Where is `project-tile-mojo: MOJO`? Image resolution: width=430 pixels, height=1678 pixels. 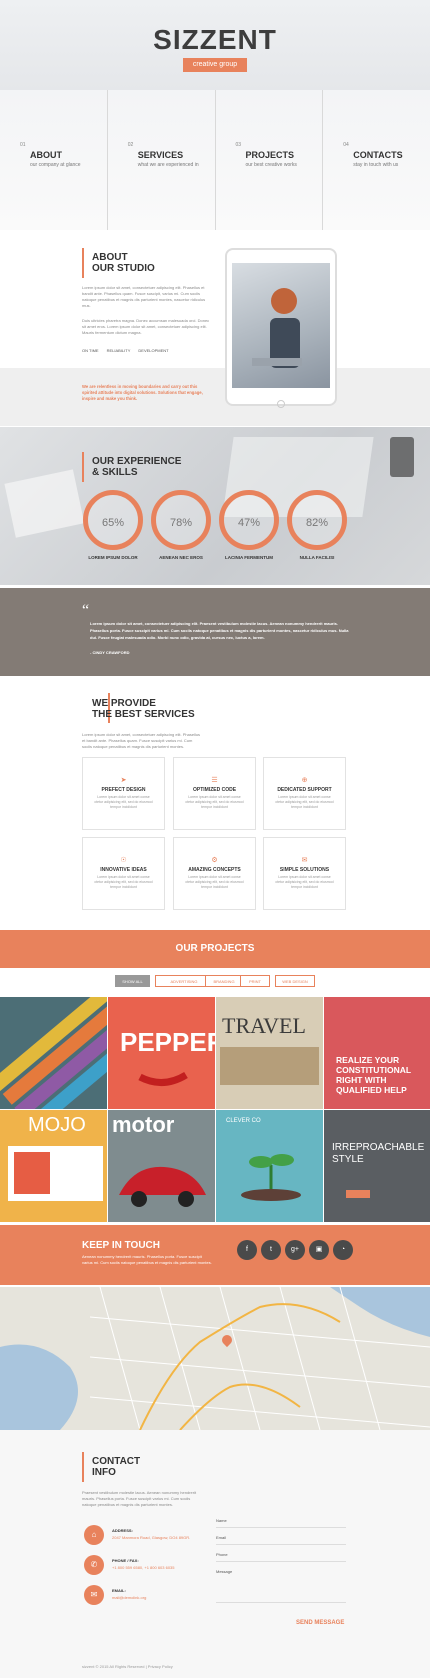 project-tile-mojo: MOJO is located at coordinates (53, 1166).